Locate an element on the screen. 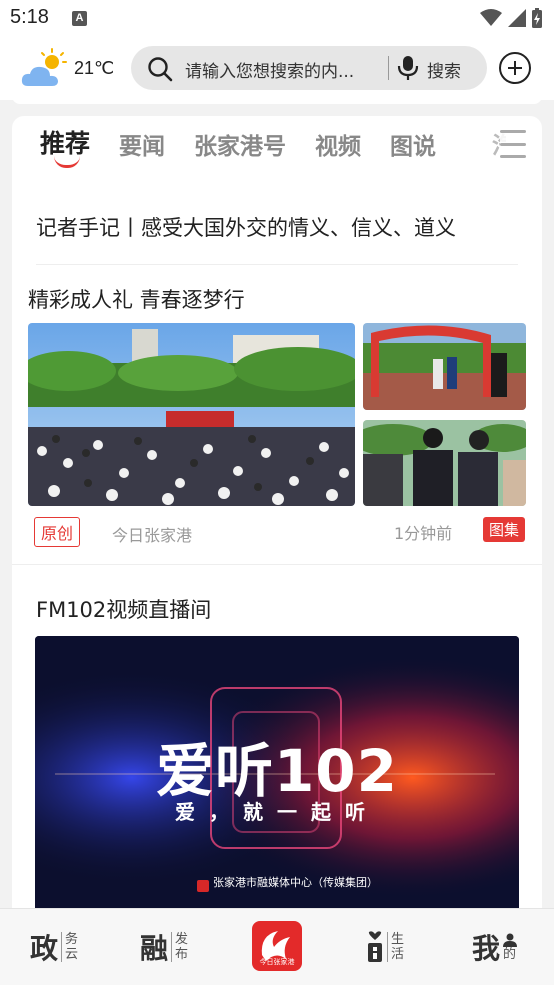 This screenshot has height=985, width=554. top-strip is located at coordinates (277, 100).